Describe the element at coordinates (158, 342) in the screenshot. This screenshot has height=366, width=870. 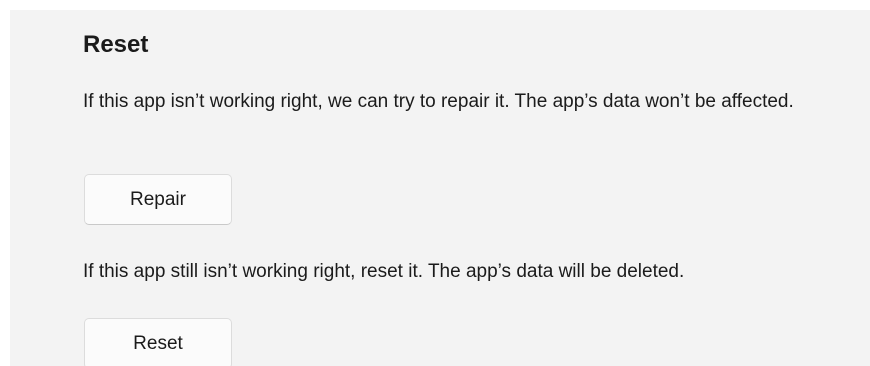
I see `reset-button: Reset` at that location.